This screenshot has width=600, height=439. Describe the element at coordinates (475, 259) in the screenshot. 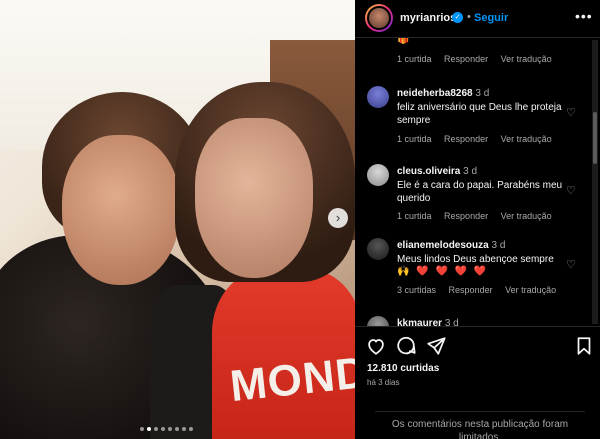

I see `comment-text: Meus lindos Deus abençoe sempre` at that location.